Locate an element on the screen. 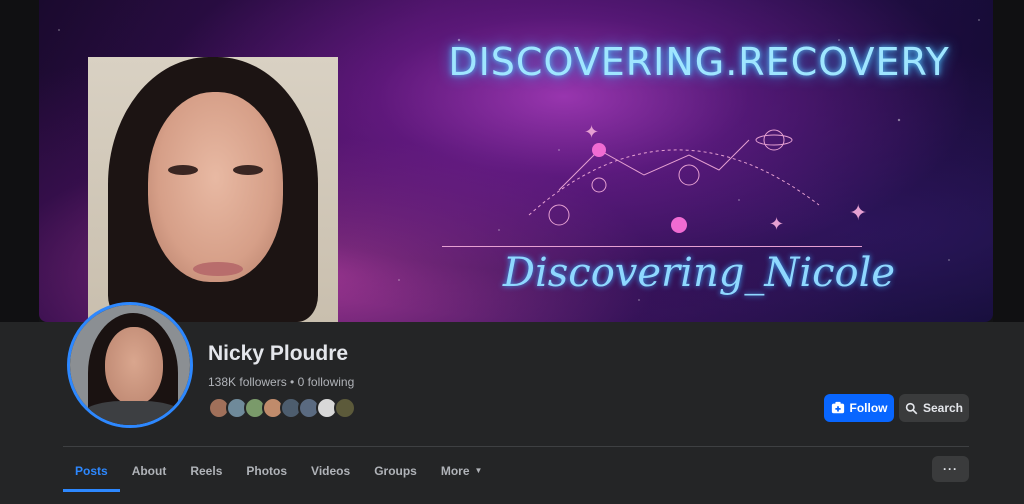 This screenshot has height=504, width=1024. tab-label: Reels is located at coordinates (206, 470).